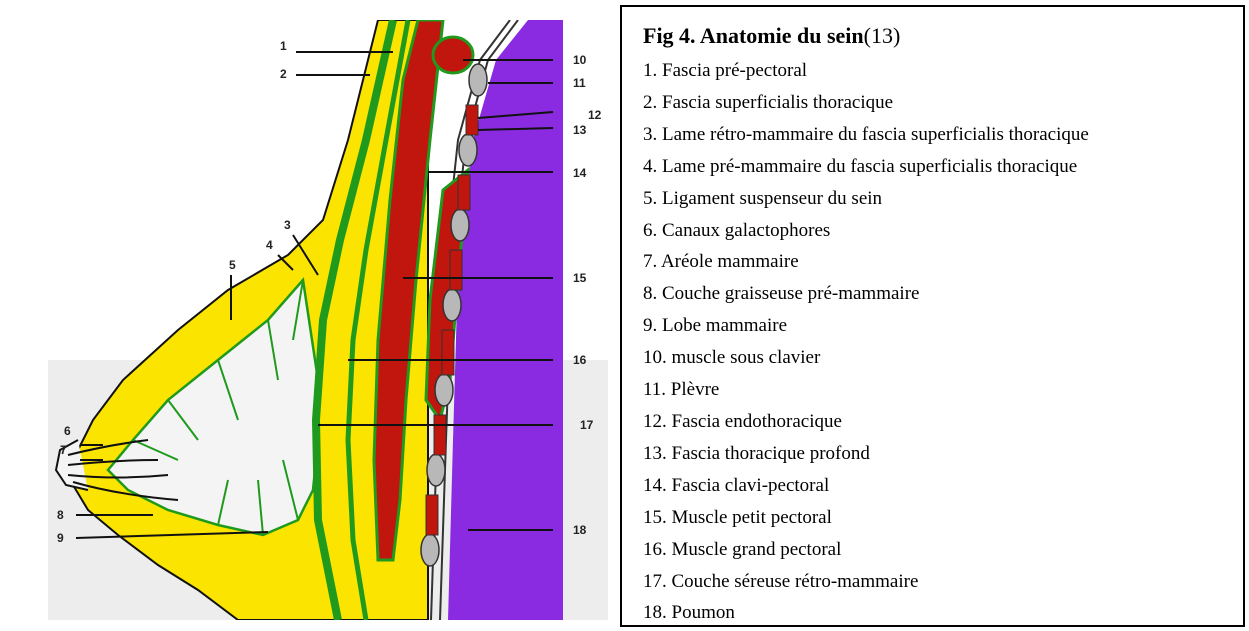 This screenshot has height=631, width=1249. Describe the element at coordinates (650, 230) in the screenshot. I see `legend-item-number: 6.` at that location.